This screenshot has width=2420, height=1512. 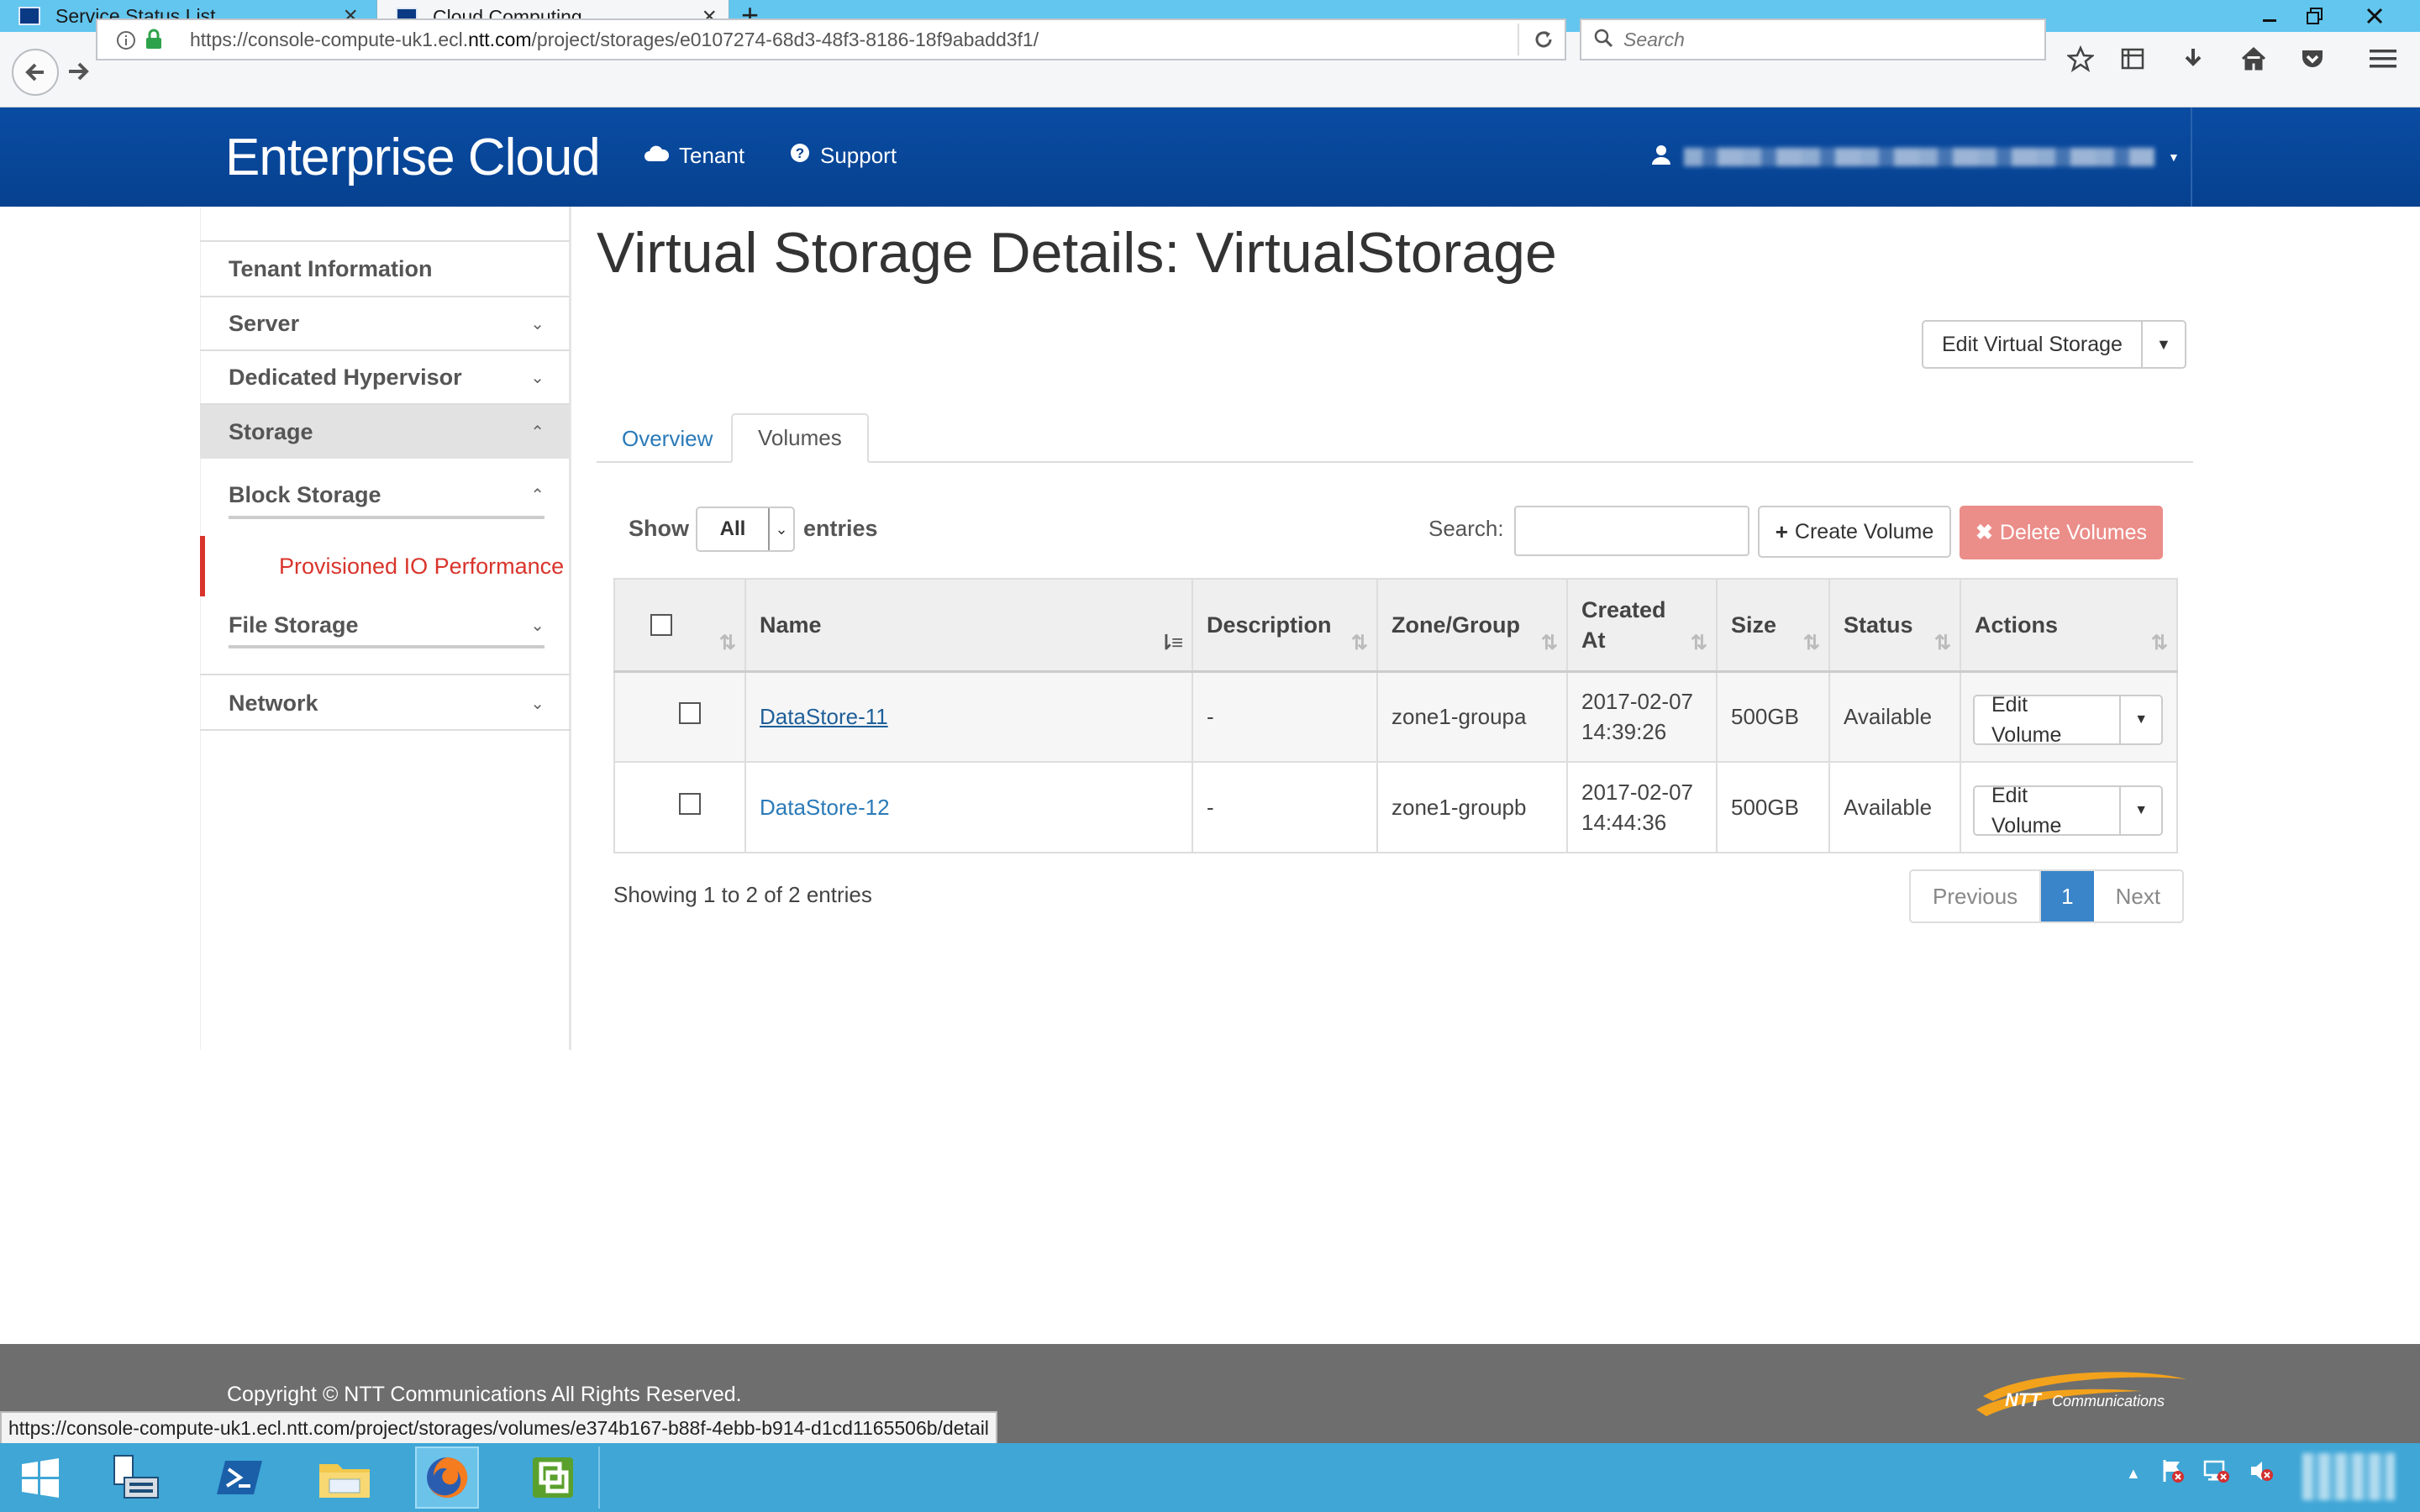 What do you see at coordinates (800, 156) in the screenshot?
I see `question-icon: ?` at bounding box center [800, 156].